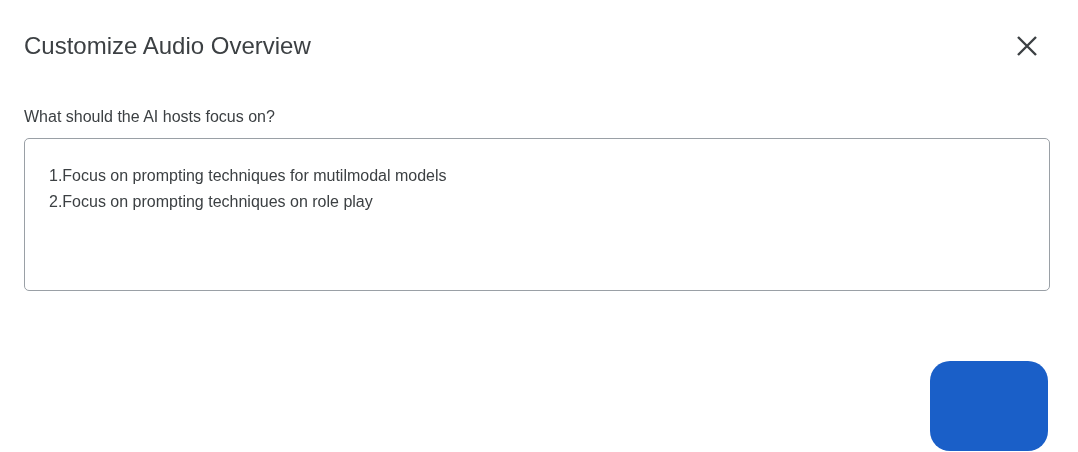  What do you see at coordinates (989, 406) in the screenshot?
I see `action-button` at bounding box center [989, 406].